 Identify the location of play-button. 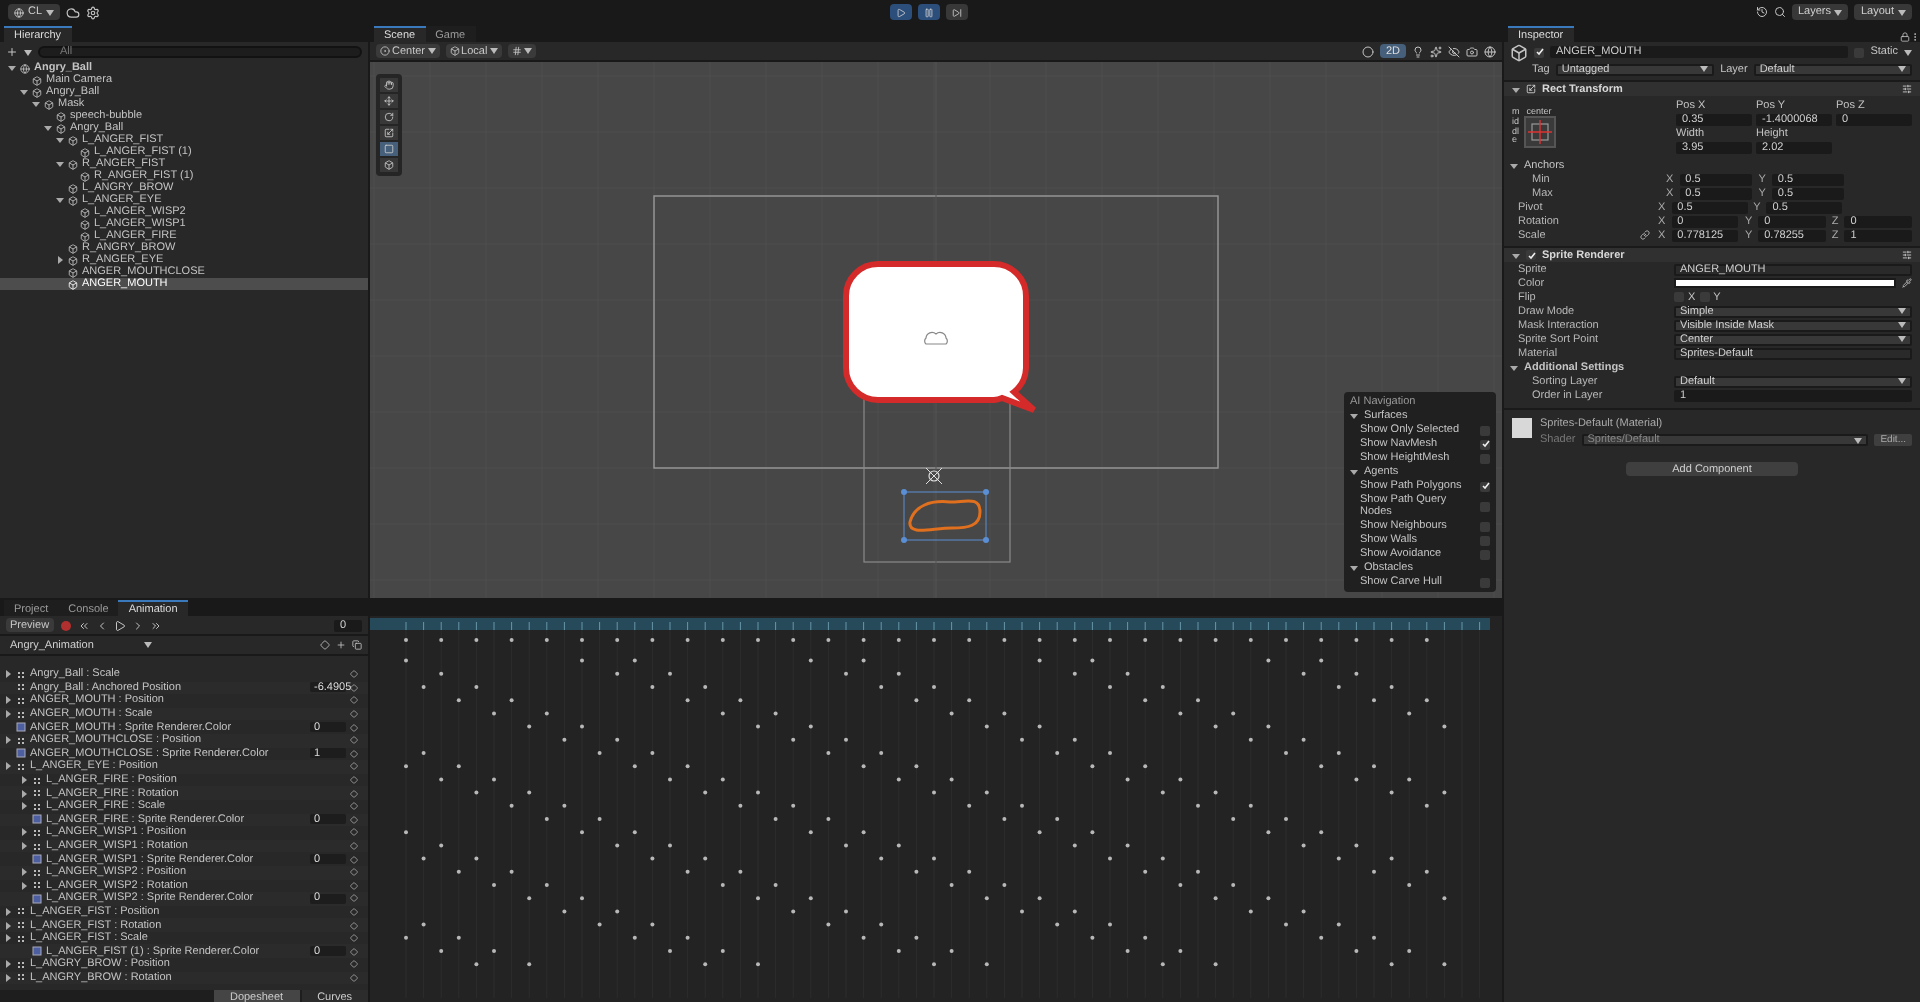
(900, 12).